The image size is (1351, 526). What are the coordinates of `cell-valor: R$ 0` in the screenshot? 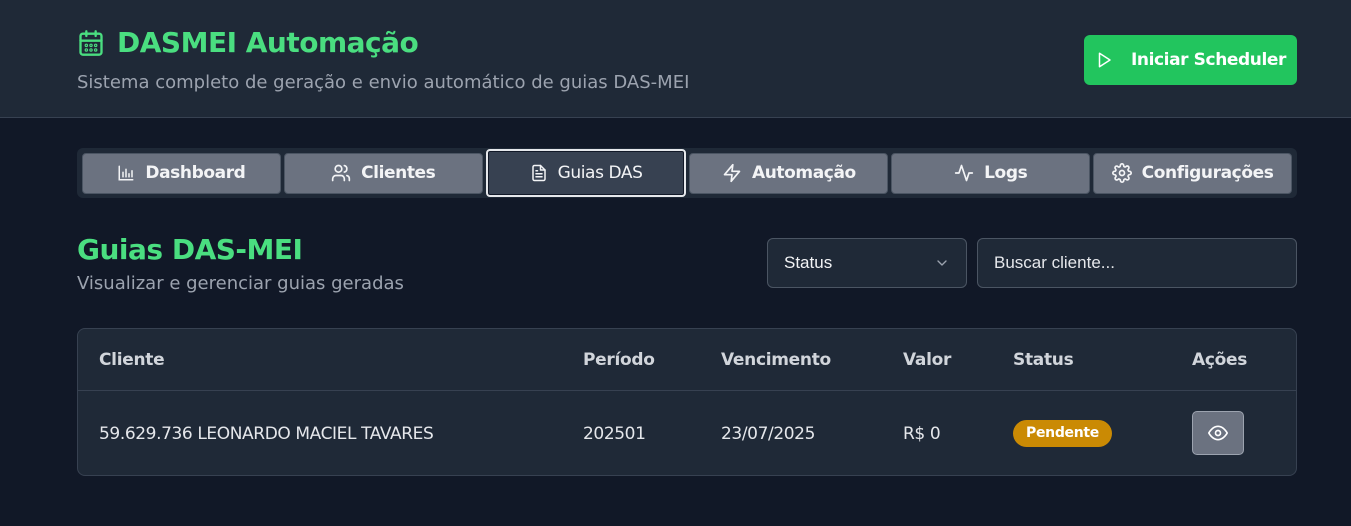 It's located at (922, 434).